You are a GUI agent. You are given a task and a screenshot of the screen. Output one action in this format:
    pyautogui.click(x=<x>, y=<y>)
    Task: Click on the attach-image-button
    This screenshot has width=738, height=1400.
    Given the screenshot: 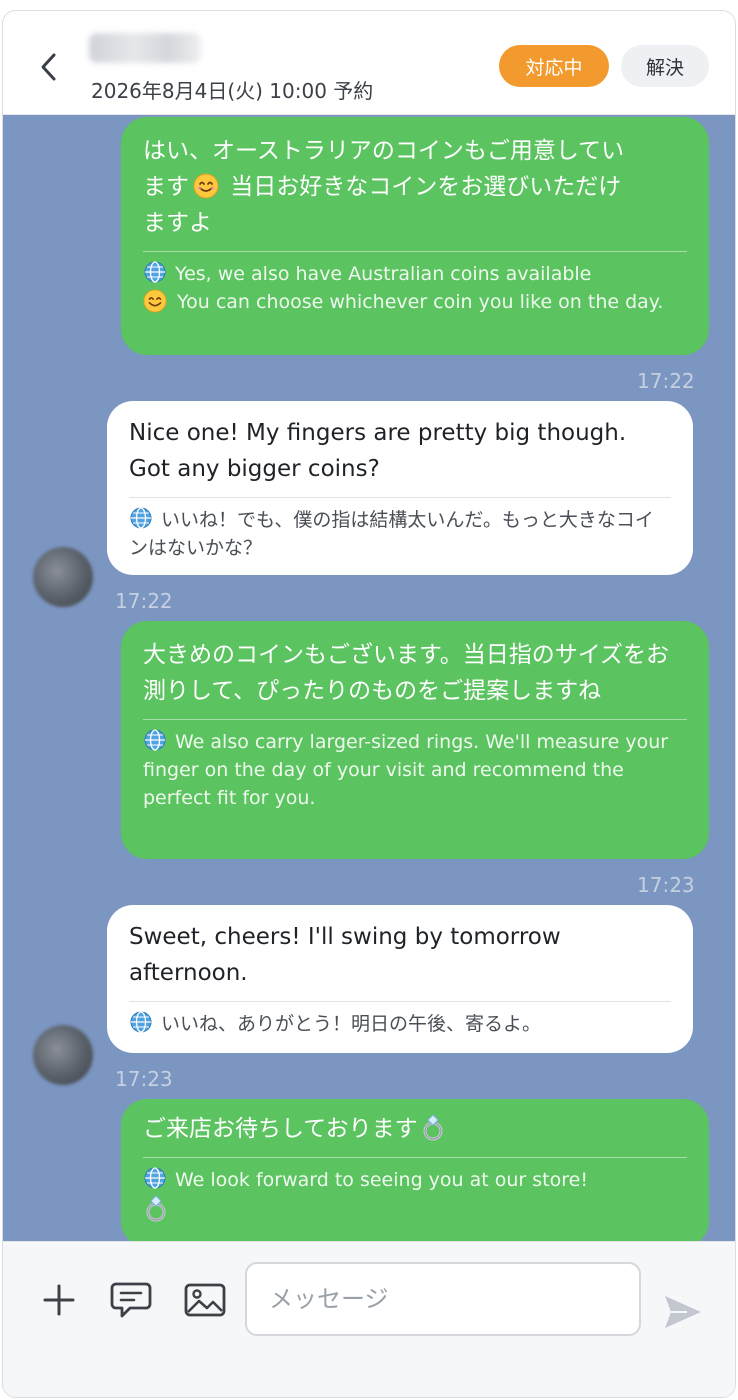 What is the action you would take?
    pyautogui.click(x=205, y=1300)
    